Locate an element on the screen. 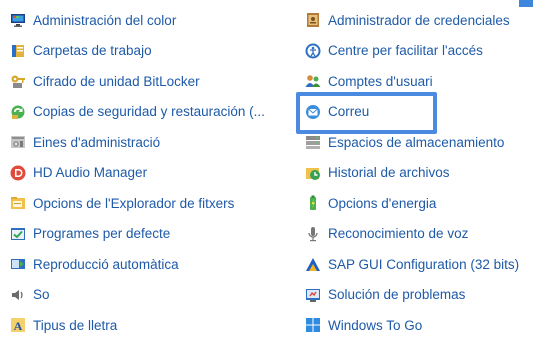 This screenshot has width=533, height=341. control-panel-item-label: Espacios de almacenamiento is located at coordinates (416, 142).